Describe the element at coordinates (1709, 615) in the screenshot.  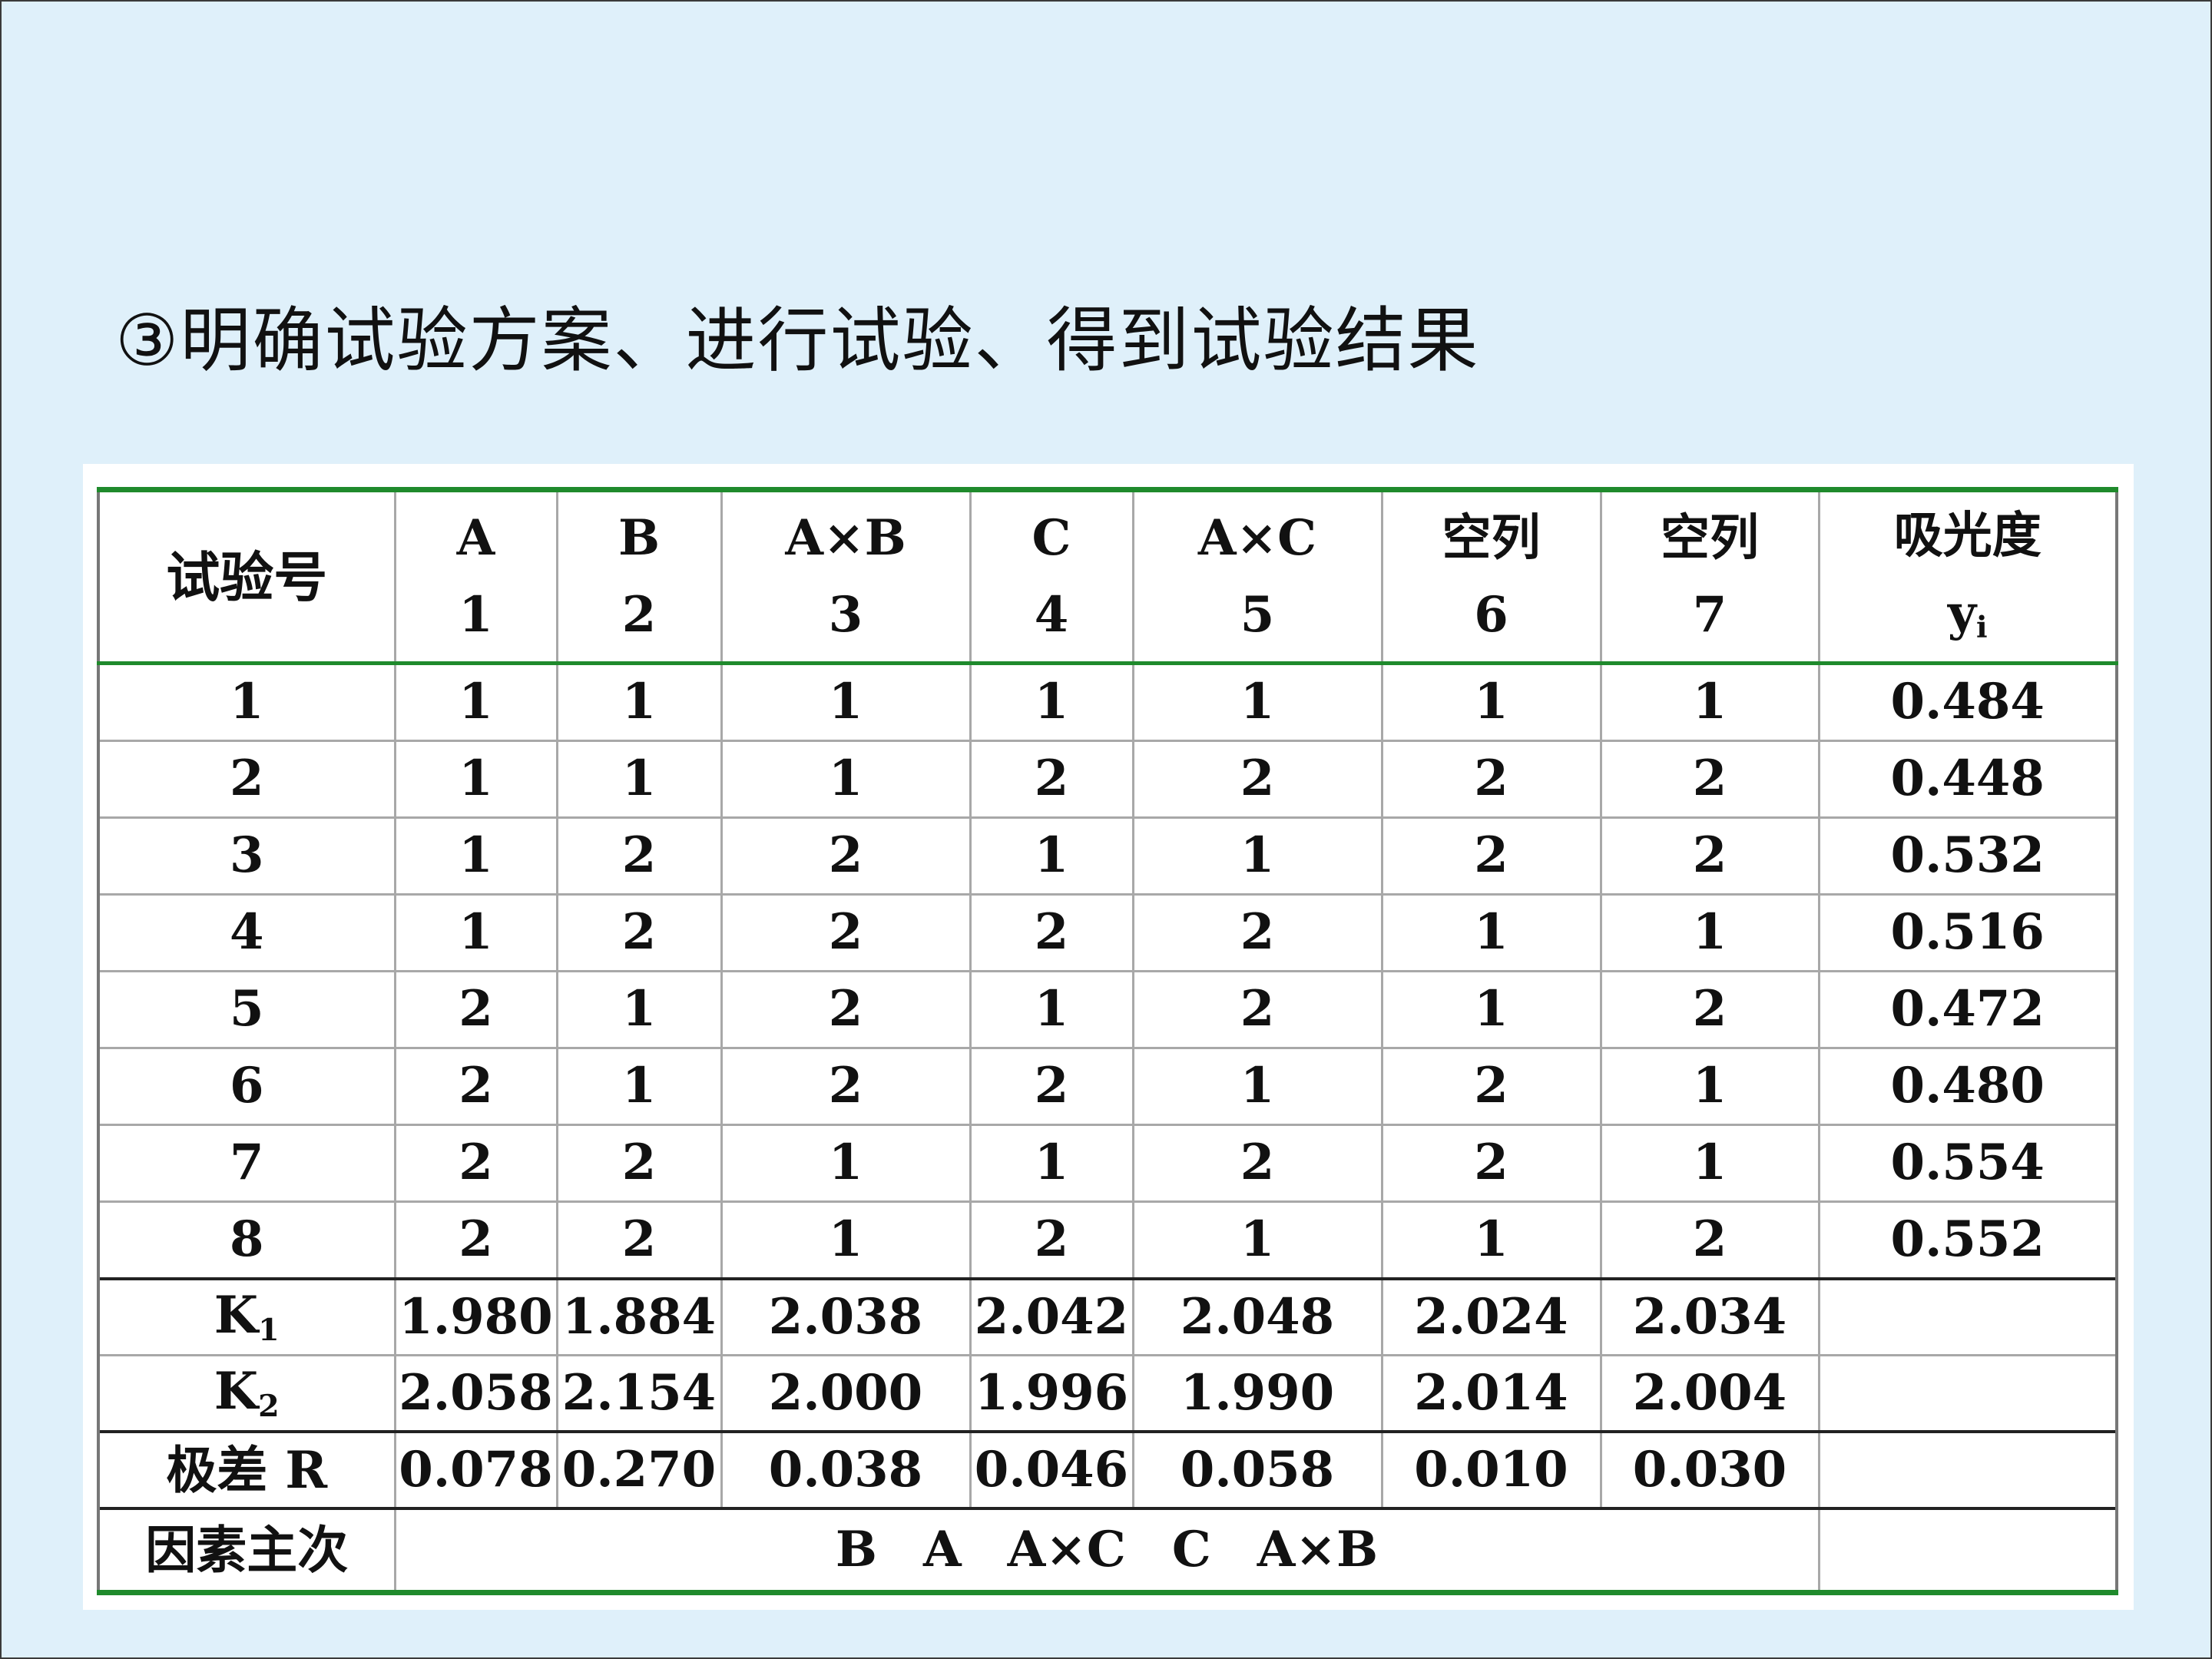
I see `header-col-number: 7` at that location.